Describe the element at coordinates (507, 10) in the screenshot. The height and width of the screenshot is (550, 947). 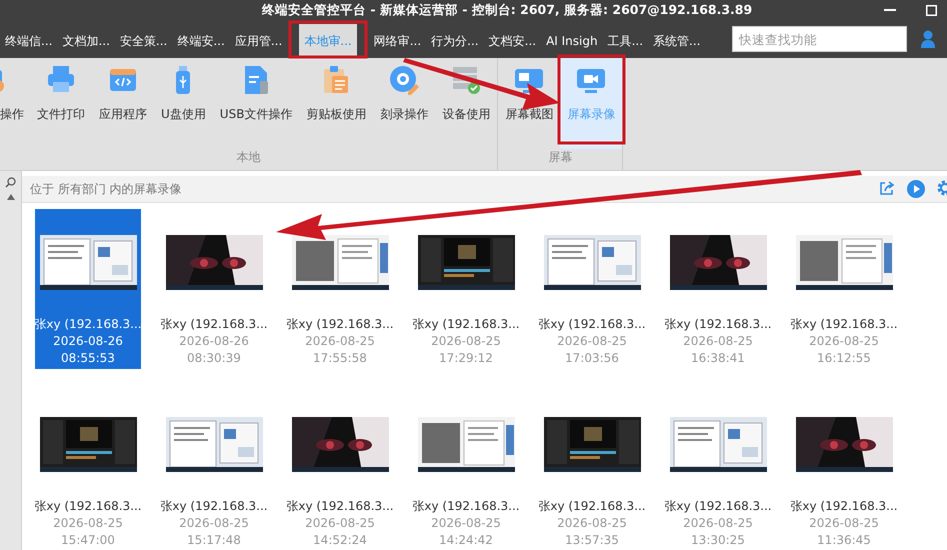
I see `window-title: 终端安全管控平台 - 新媒体运营部 - 控制台: 2607, 服务器: 2607@192.168.3.89` at that location.